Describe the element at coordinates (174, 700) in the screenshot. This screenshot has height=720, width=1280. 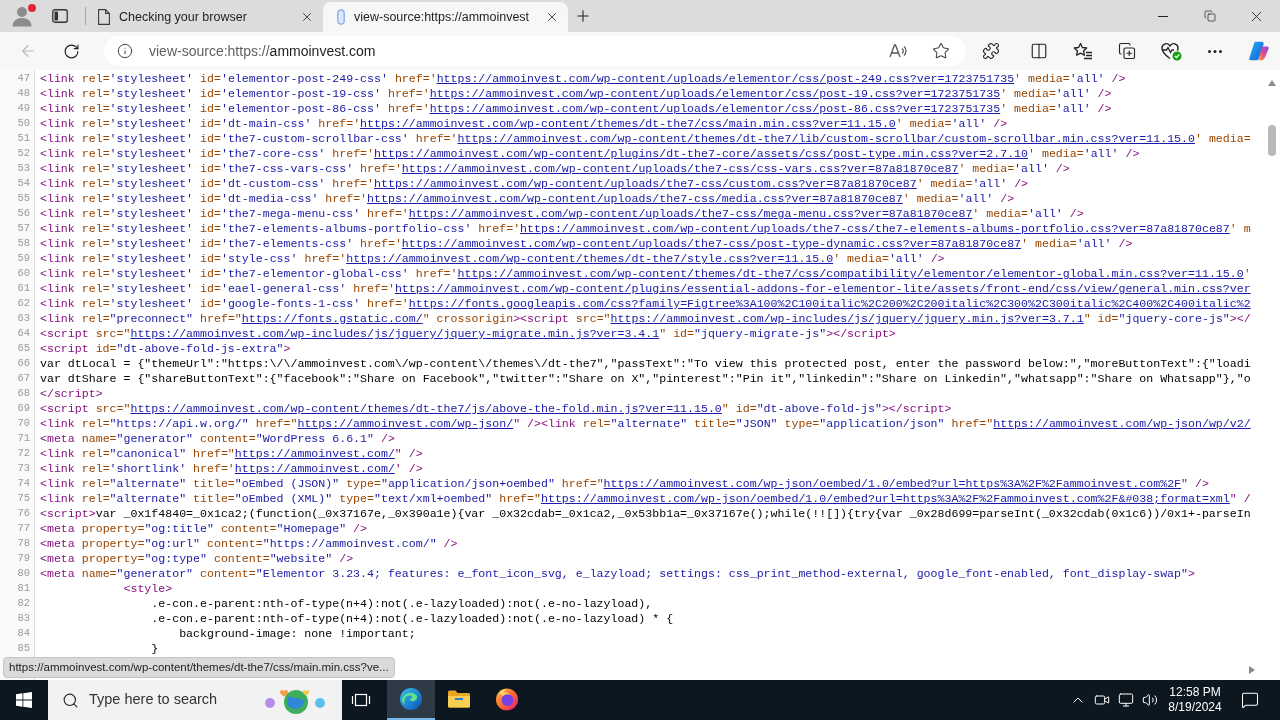
I see `search-field: Type here to search` at that location.